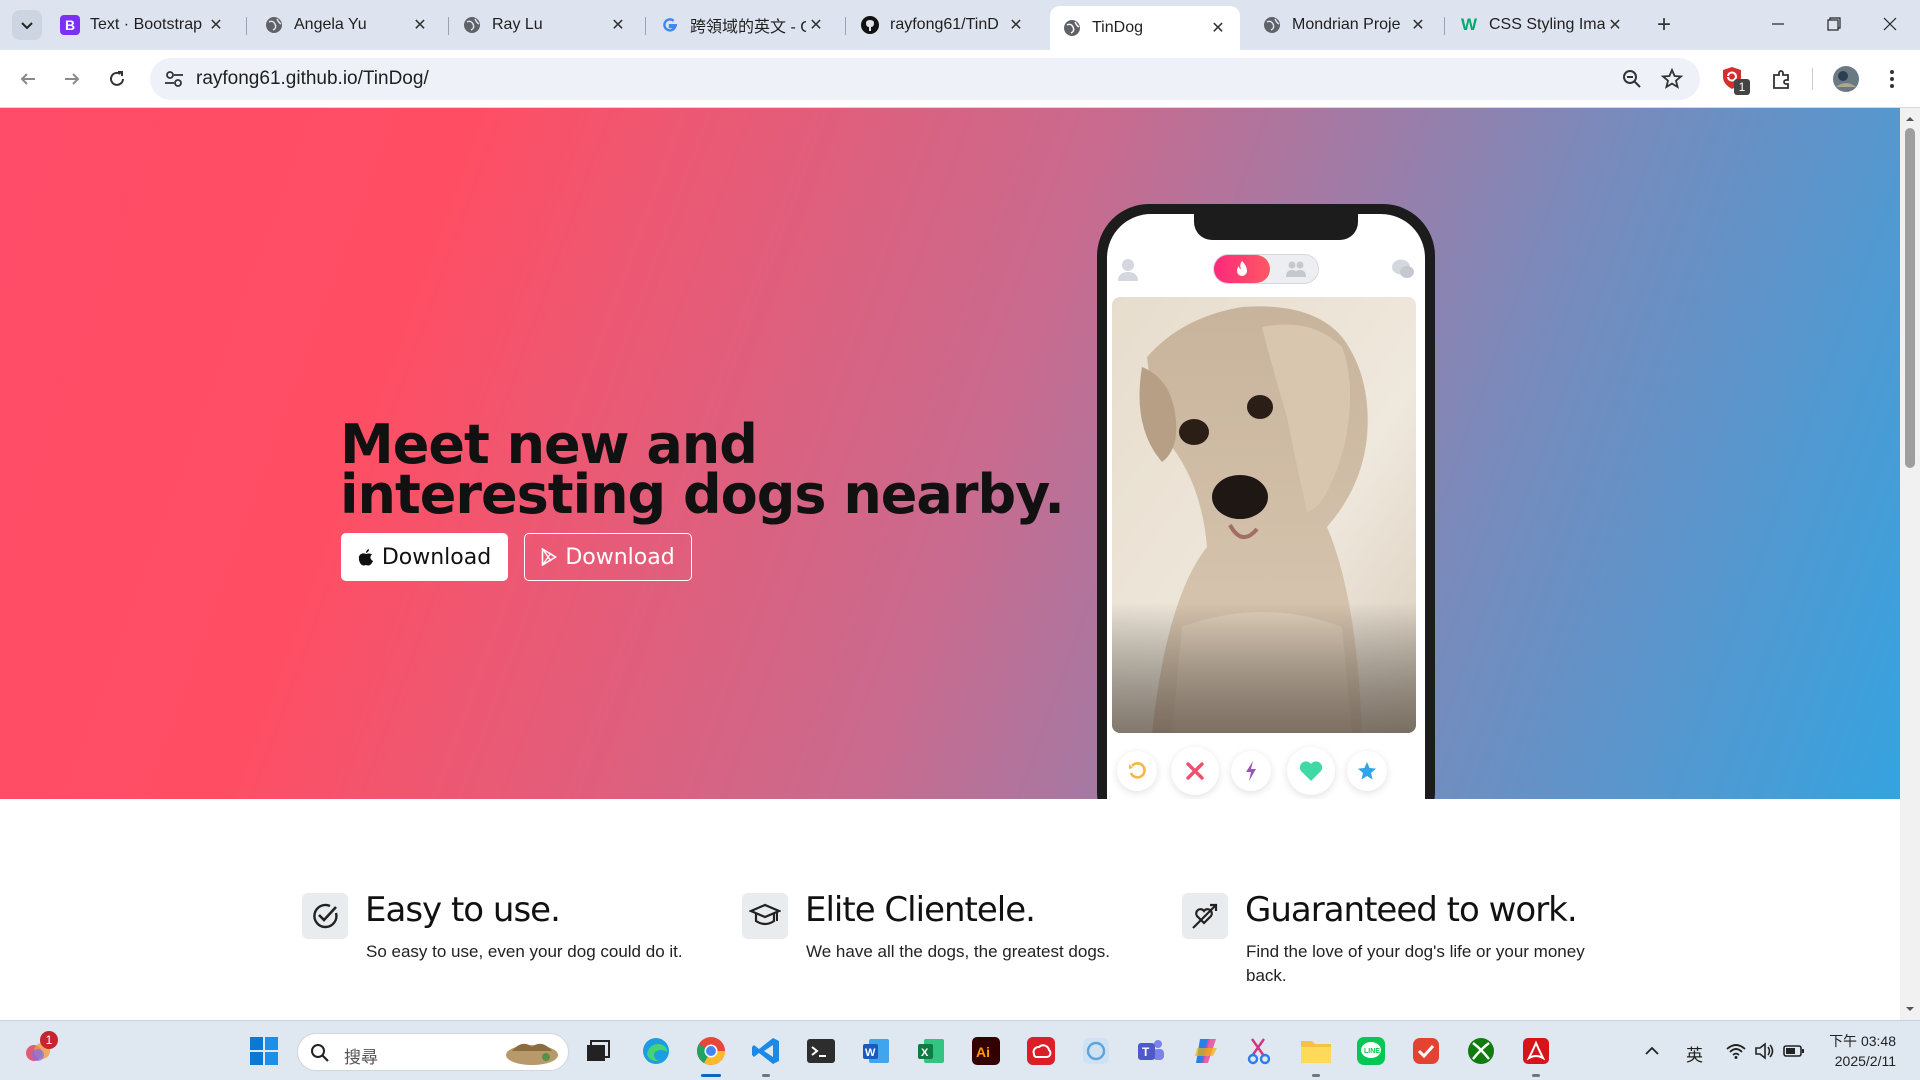 This screenshot has height=1080, width=1920. What do you see at coordinates (1910, 1009) in the screenshot?
I see `scroll-down-icon` at bounding box center [1910, 1009].